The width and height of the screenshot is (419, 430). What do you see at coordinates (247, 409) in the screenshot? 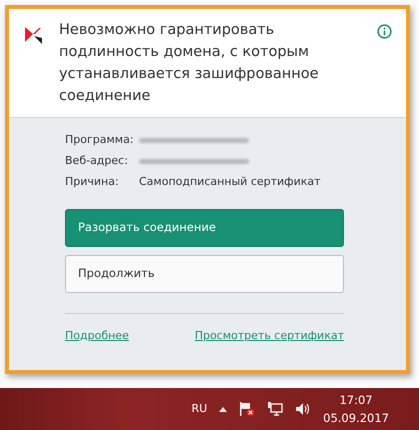
I see `flag-icon` at bounding box center [247, 409].